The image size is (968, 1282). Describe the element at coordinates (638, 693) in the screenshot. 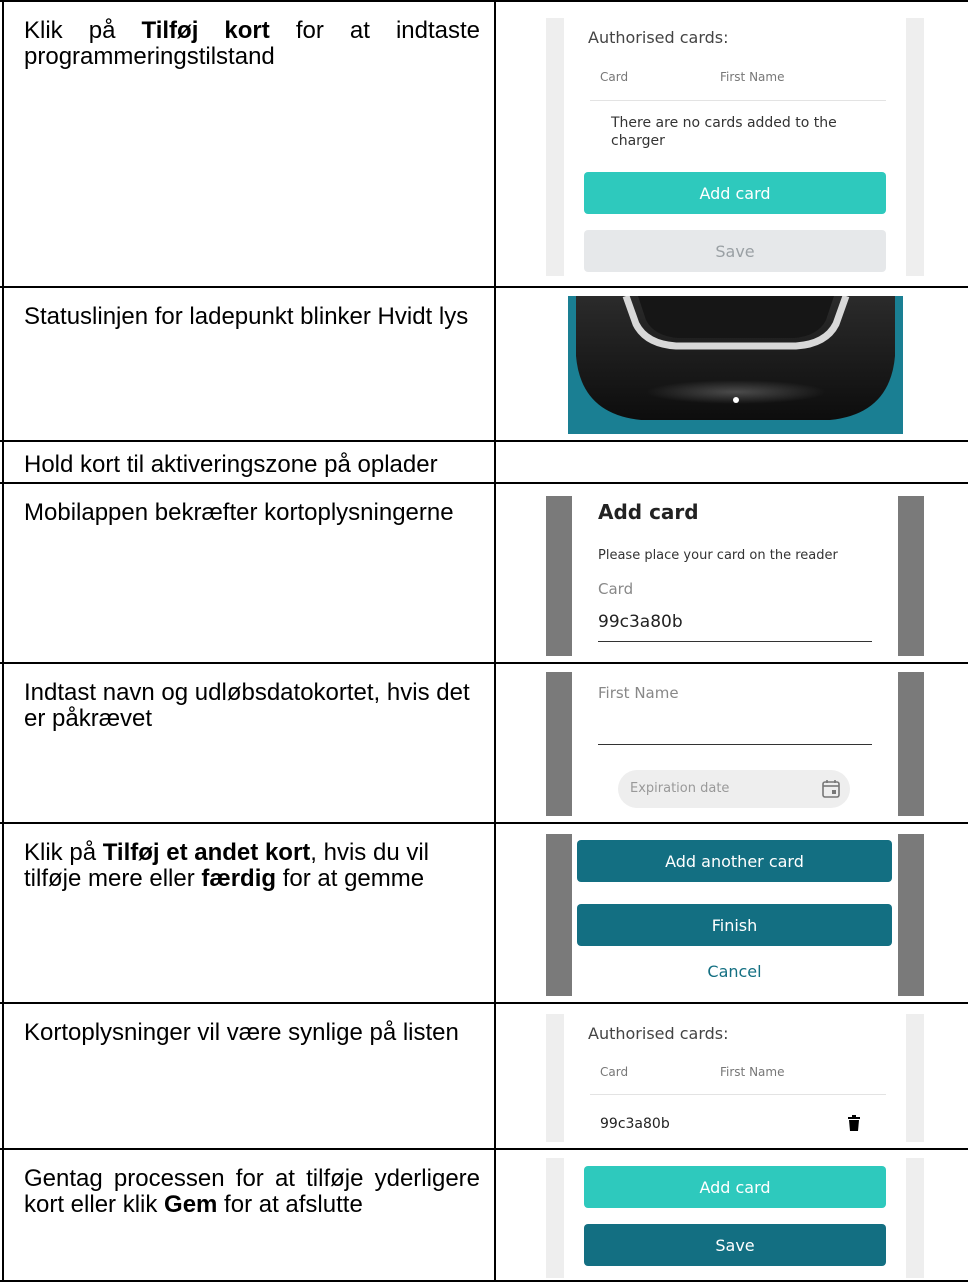

I see `first-name-field: First Name` at that location.